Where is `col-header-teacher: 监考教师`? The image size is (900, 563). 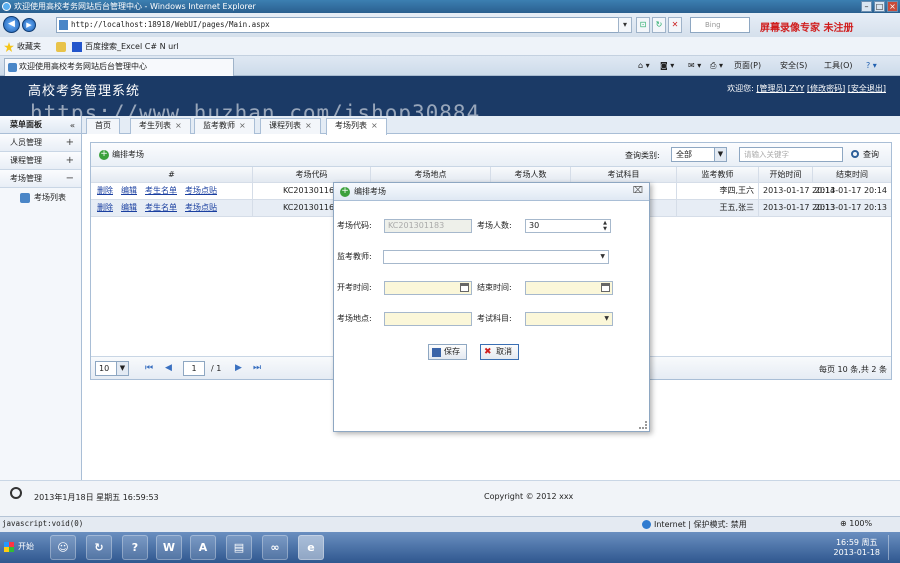 col-header-teacher: 监考教师 is located at coordinates (718, 174).